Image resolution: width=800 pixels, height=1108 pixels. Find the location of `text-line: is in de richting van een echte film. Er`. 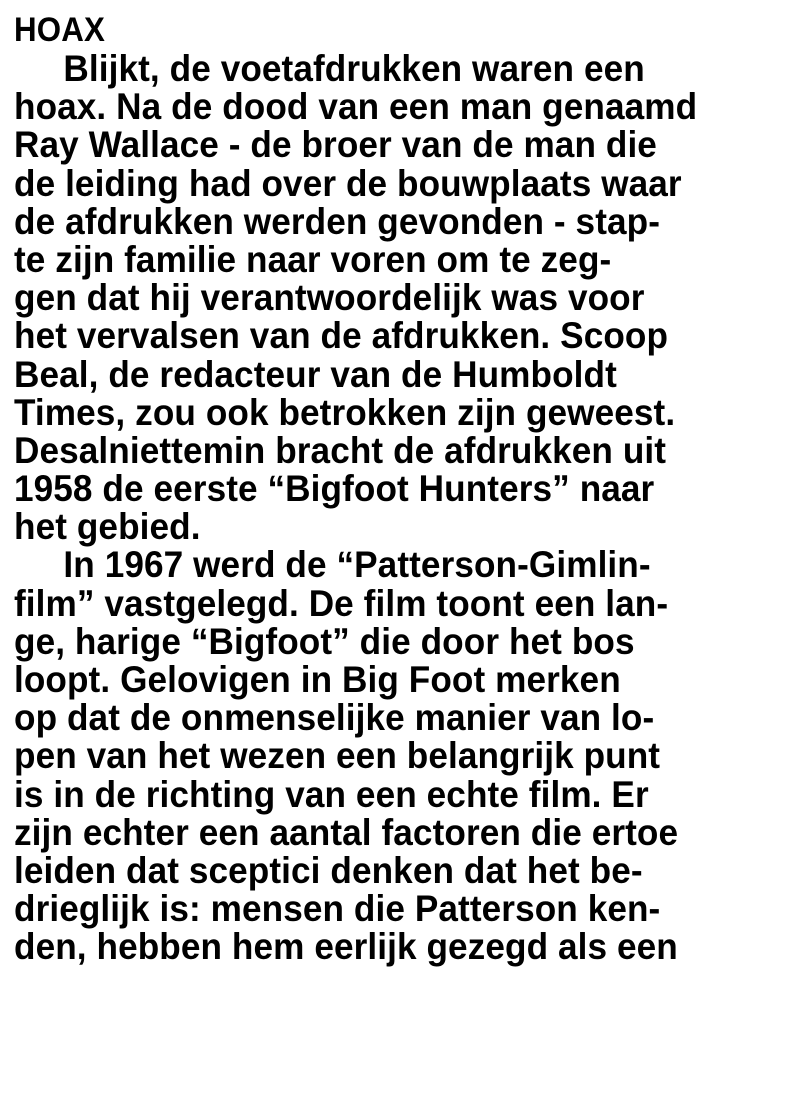

text-line: is in de richting van een echte film. Er is located at coordinates (331, 794).